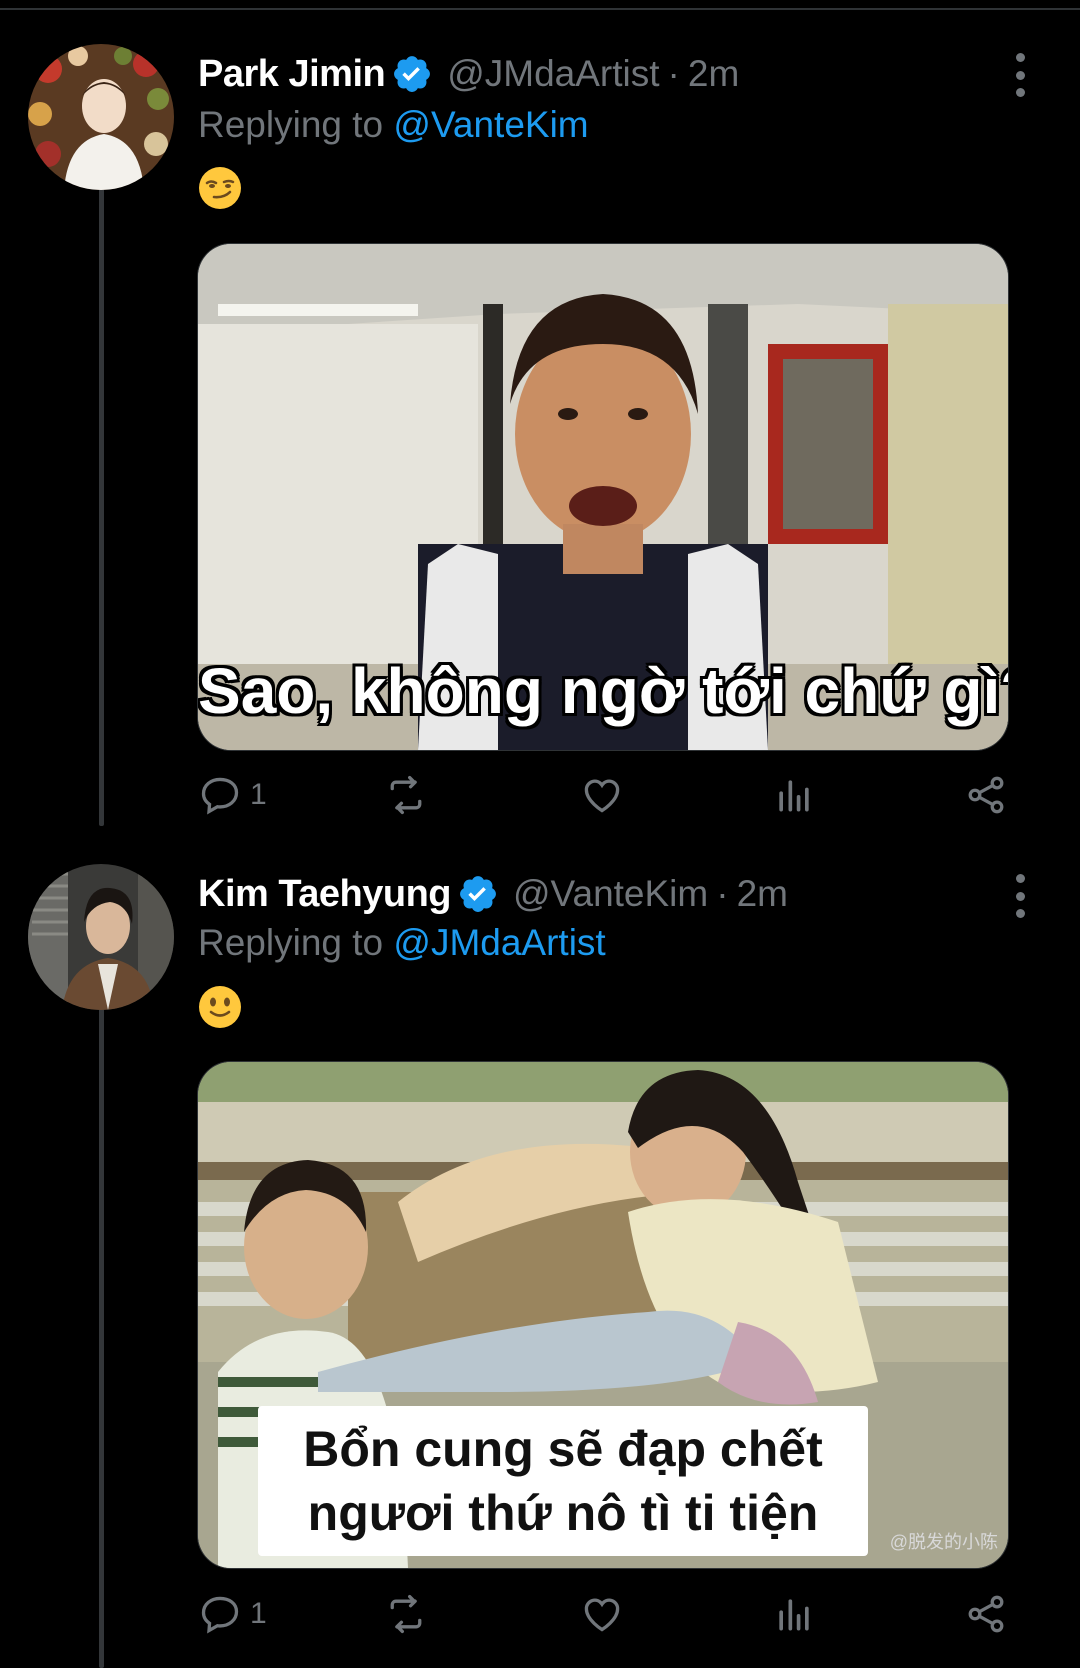 Image resolution: width=1080 pixels, height=1668 pixels. What do you see at coordinates (292, 74) in the screenshot?
I see `display-name: Park Jimin` at bounding box center [292, 74].